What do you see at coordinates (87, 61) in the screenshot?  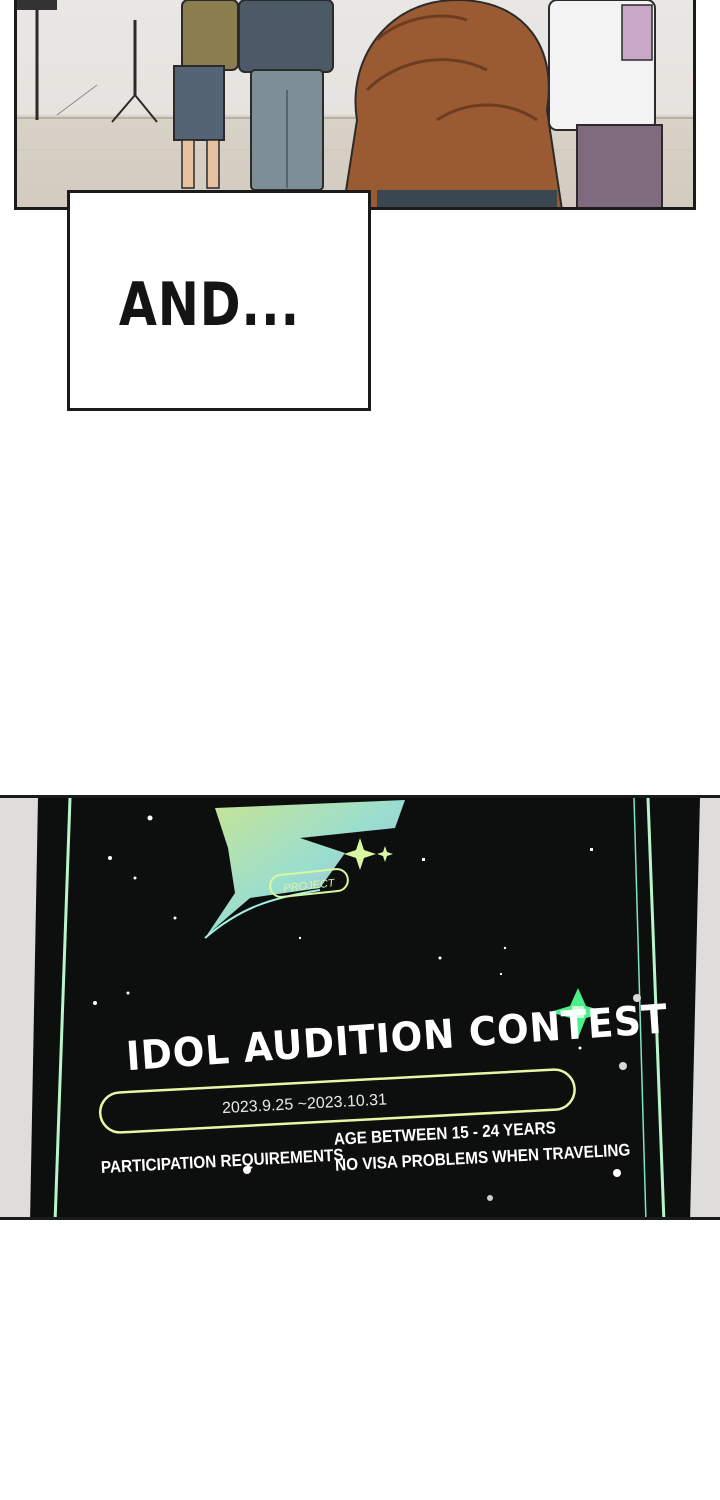 I see `tripod-stand` at bounding box center [87, 61].